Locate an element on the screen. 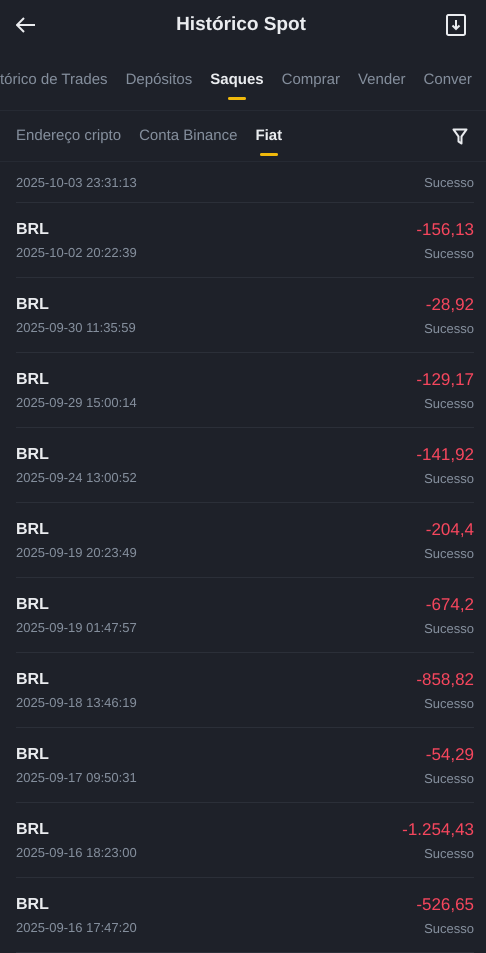  amount: -674,2 is located at coordinates (450, 604).